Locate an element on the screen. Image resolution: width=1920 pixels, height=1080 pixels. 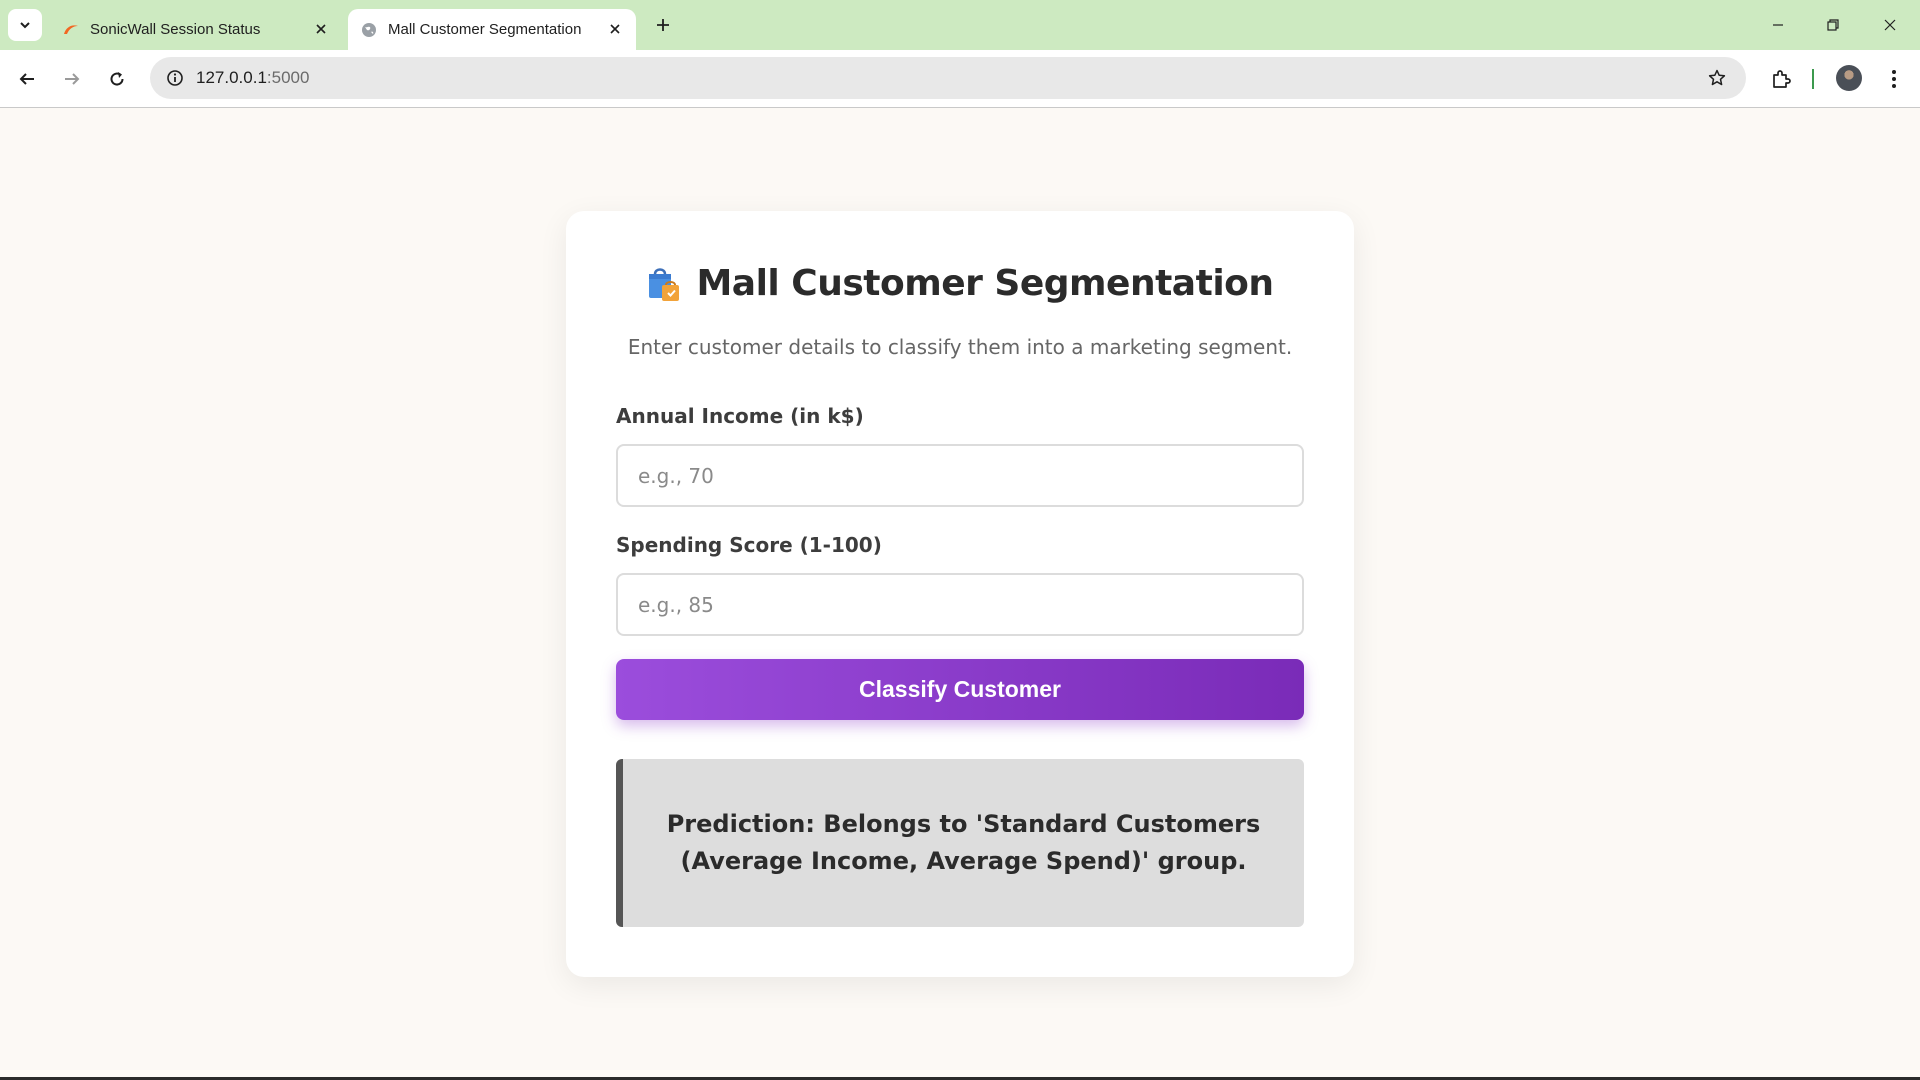
chevron-down-icon is located at coordinates (25, 25).